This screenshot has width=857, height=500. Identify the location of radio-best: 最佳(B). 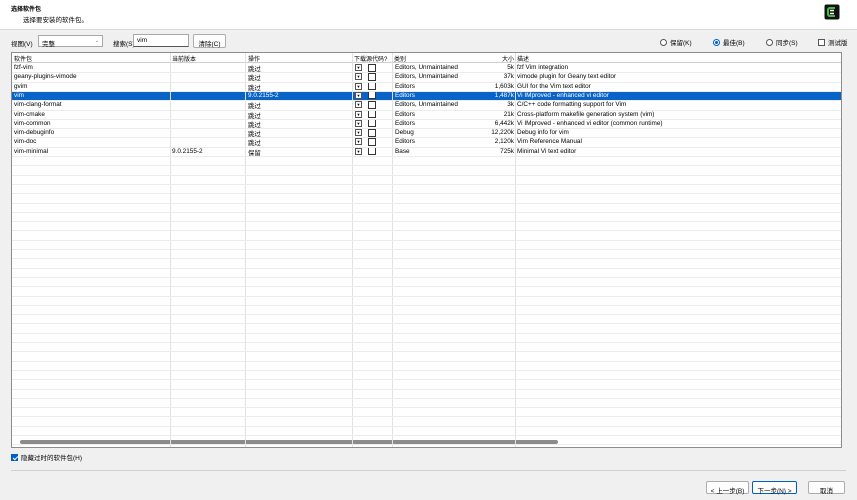
(729, 42).